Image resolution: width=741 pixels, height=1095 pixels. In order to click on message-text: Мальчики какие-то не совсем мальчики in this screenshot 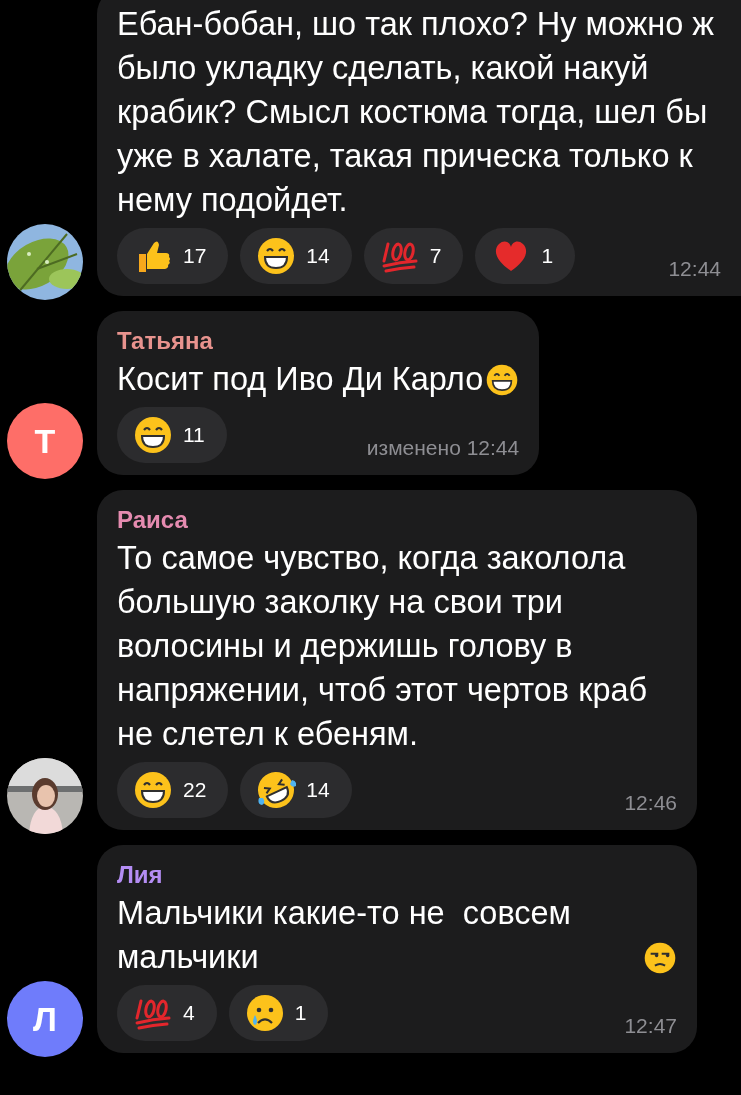, I will do `click(344, 935)`.